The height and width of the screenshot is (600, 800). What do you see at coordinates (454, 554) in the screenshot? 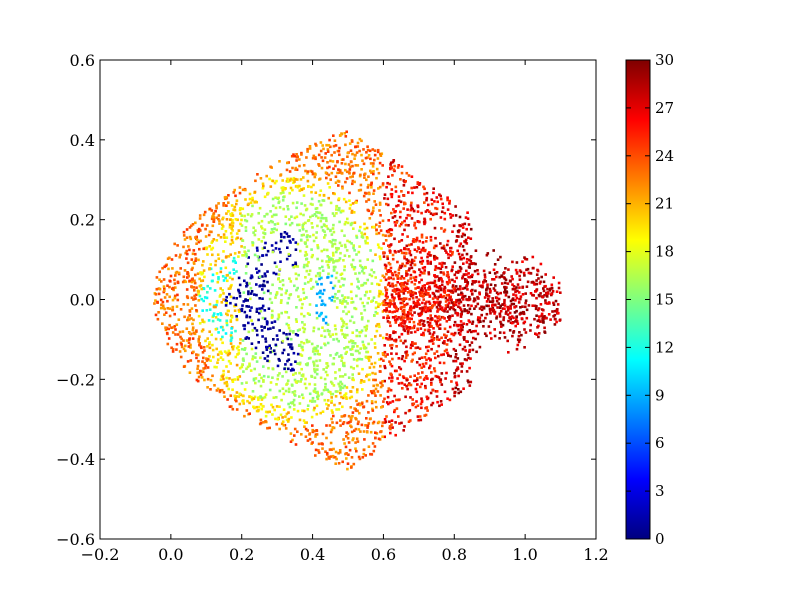
I see `x-tick-label: 0.8` at bounding box center [454, 554].